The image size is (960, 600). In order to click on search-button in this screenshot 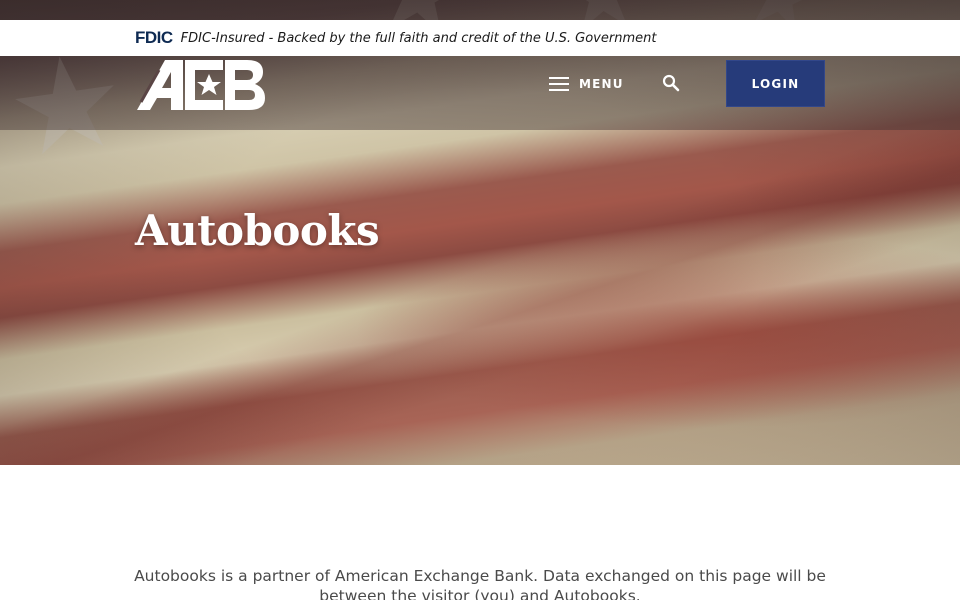, I will do `click(671, 83)`.